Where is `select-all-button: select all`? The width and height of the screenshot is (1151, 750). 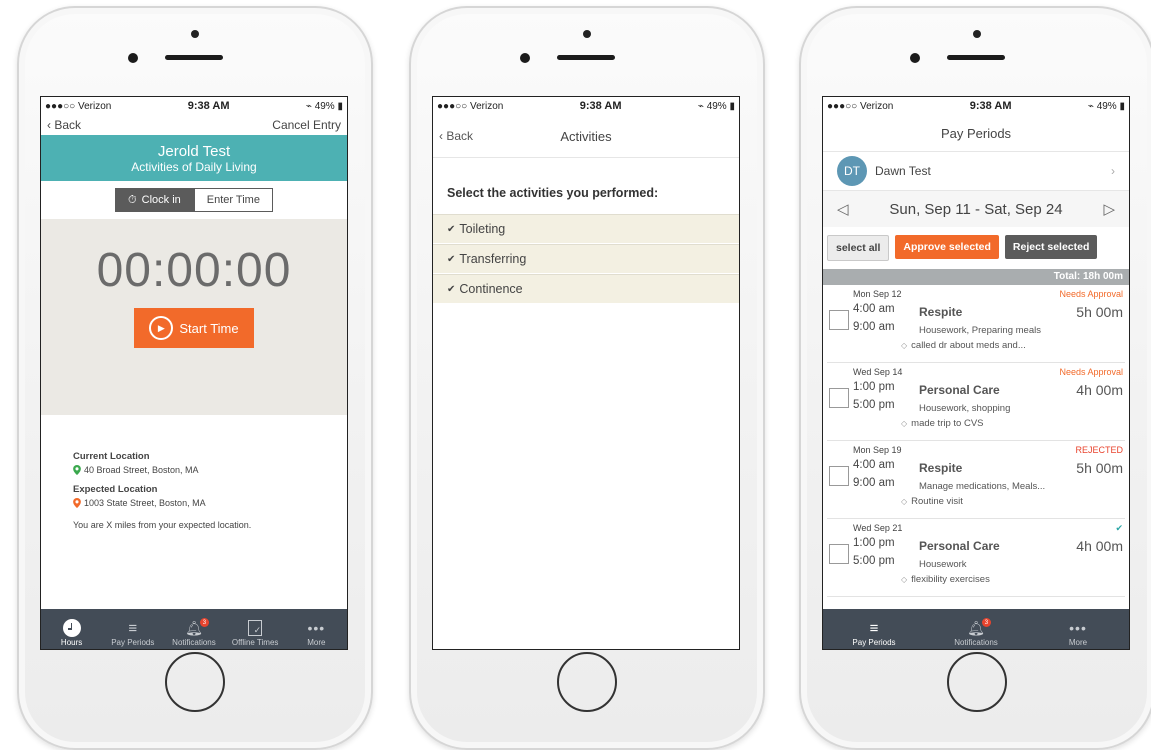 select-all-button: select all is located at coordinates (858, 248).